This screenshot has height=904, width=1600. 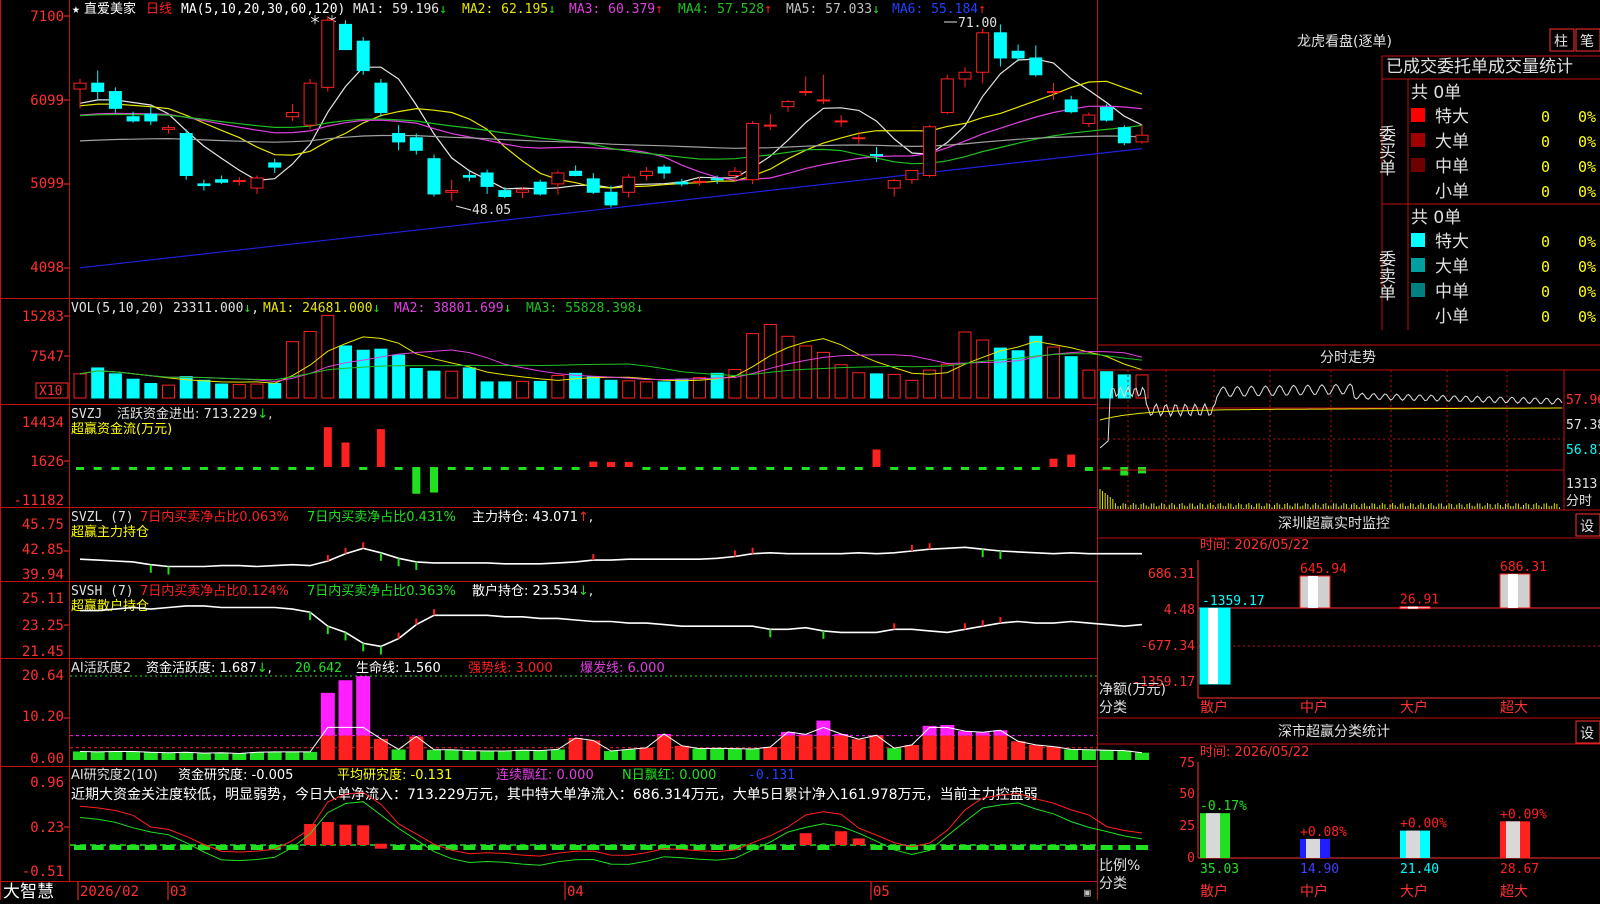 I want to click on classify-change-label: +0.08%, so click(x=1323, y=832).